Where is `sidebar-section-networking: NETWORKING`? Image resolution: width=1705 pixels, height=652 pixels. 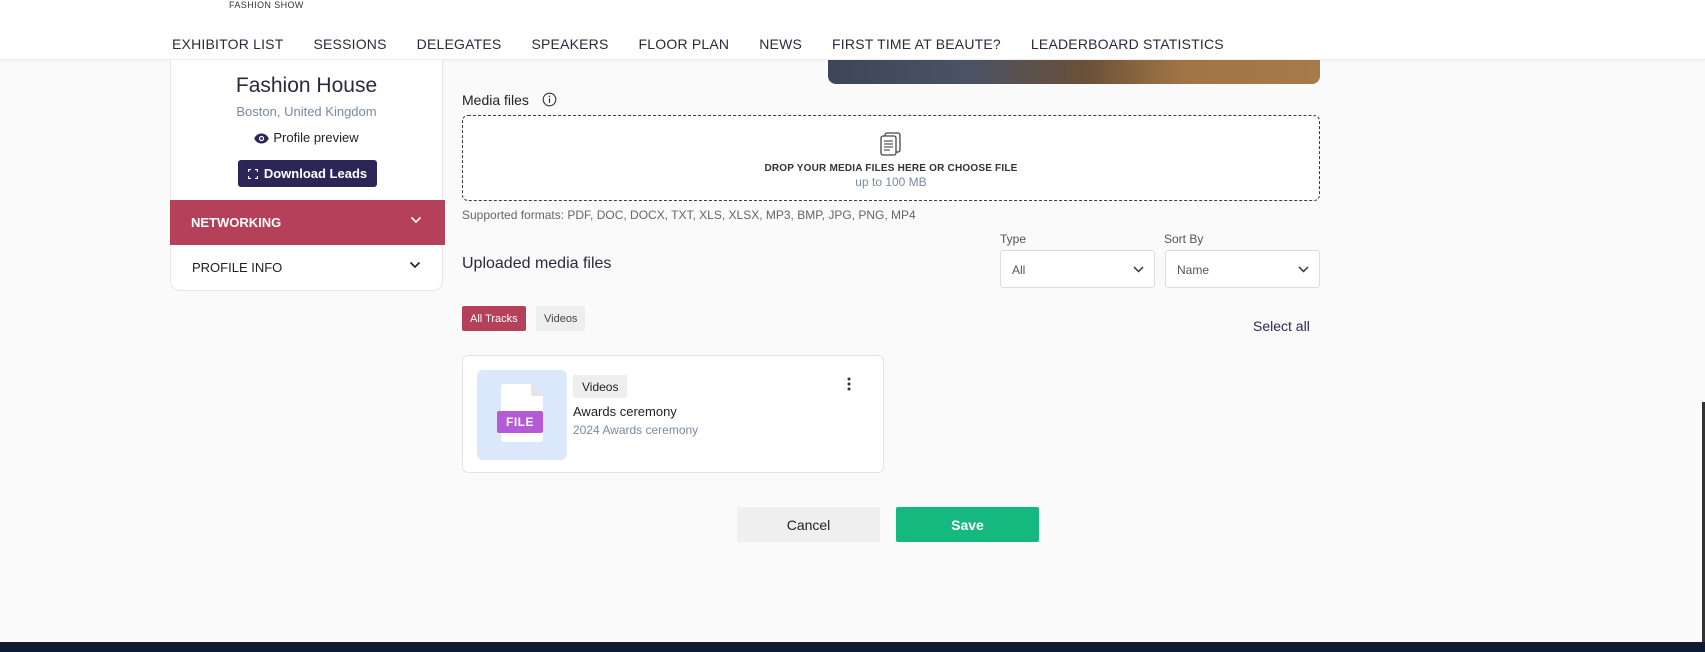
sidebar-section-networking: NETWORKING is located at coordinates (307, 222).